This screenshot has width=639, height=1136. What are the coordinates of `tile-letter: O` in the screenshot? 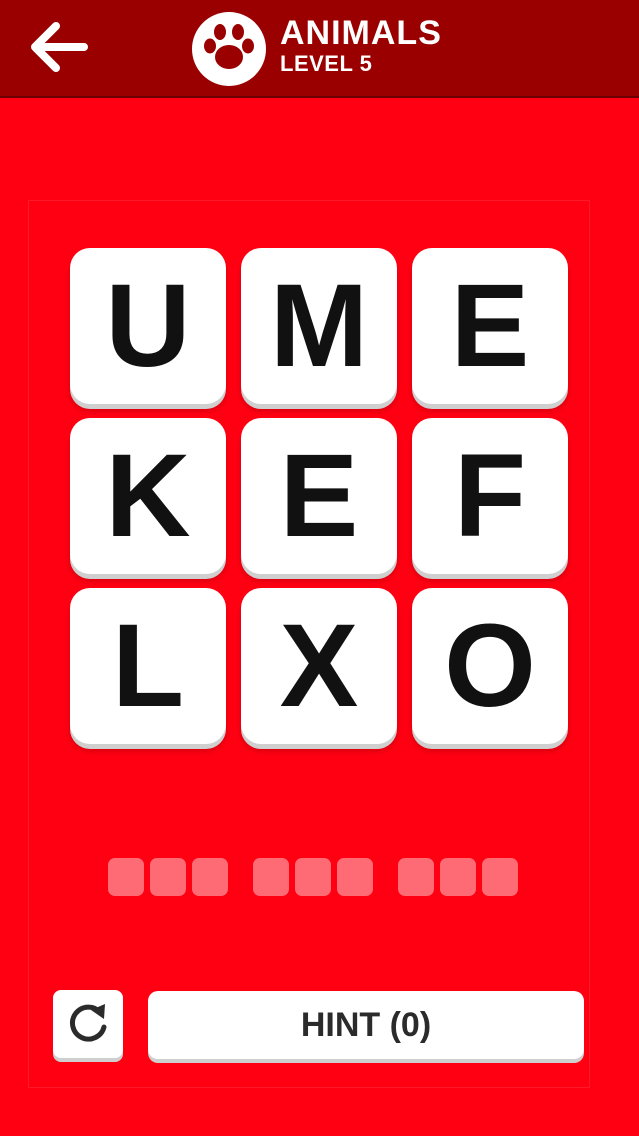 It's located at (490, 666).